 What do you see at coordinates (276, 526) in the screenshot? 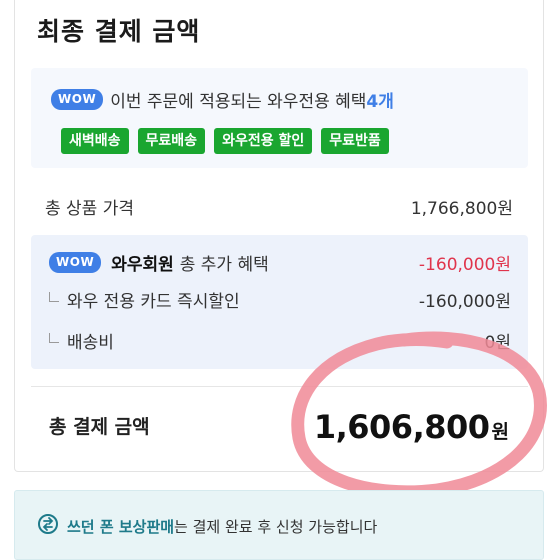
I see `trade-in-text: 는 결제 완료 후 신청 가능합니다` at bounding box center [276, 526].